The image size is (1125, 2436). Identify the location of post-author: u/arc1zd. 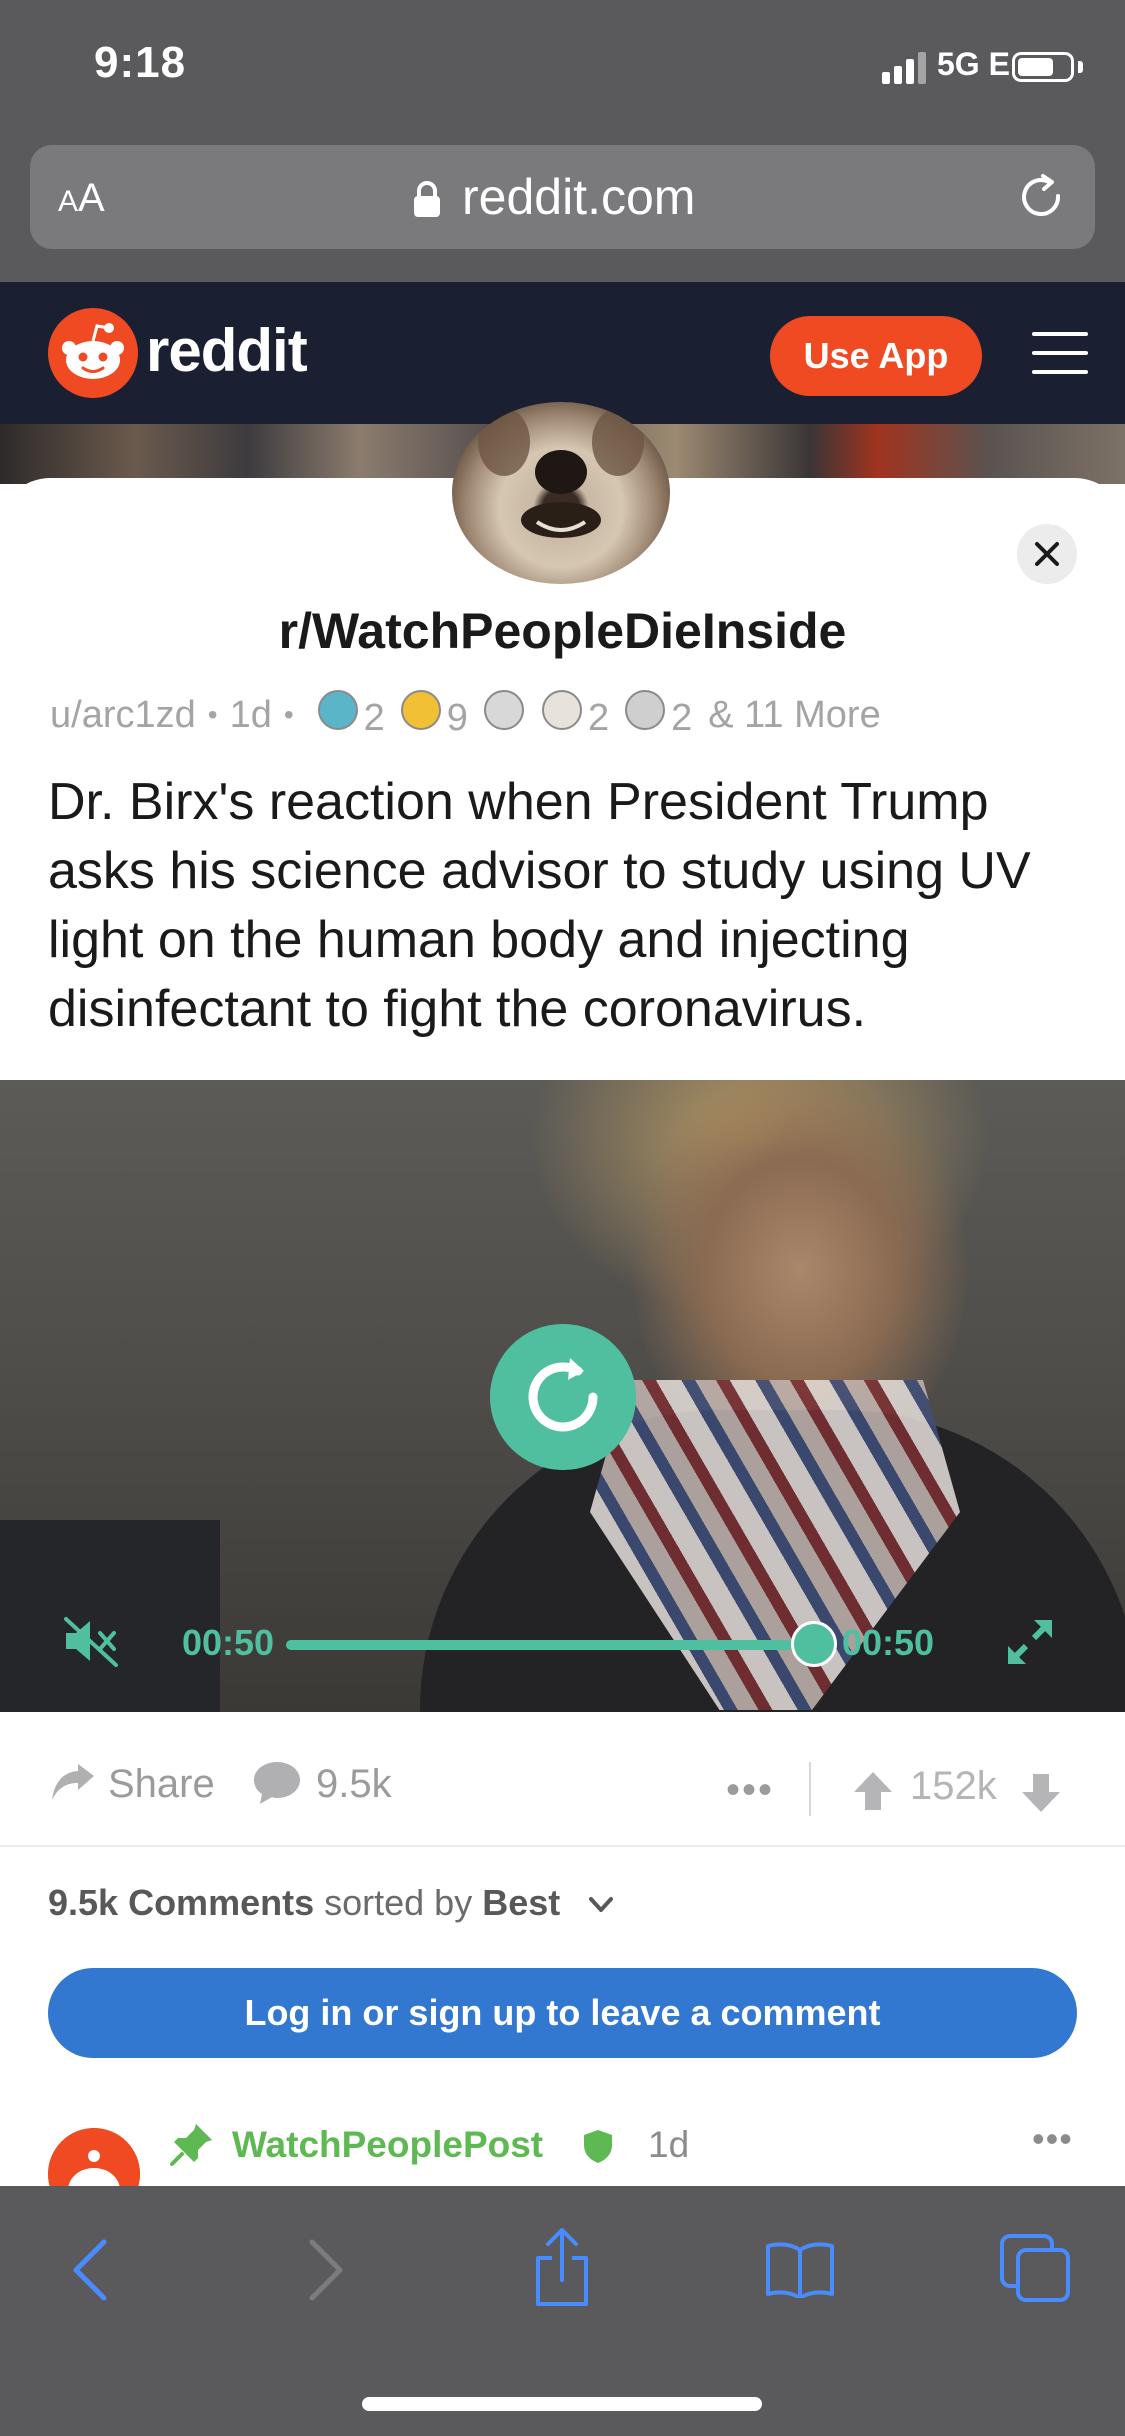
(123, 715).